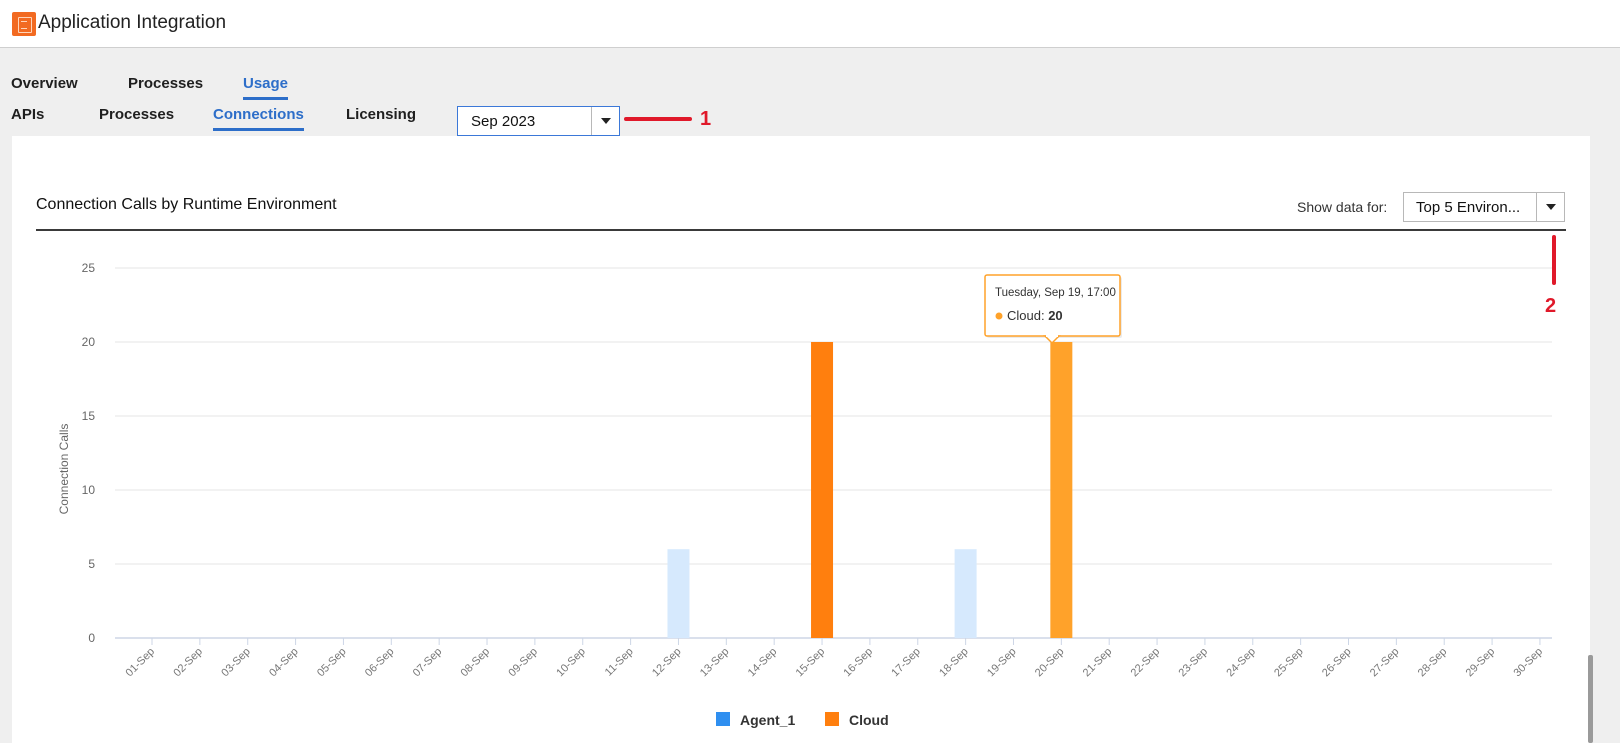 The height and width of the screenshot is (743, 1620). I want to click on x-tick-label: 23-Sep, so click(1193, 663).